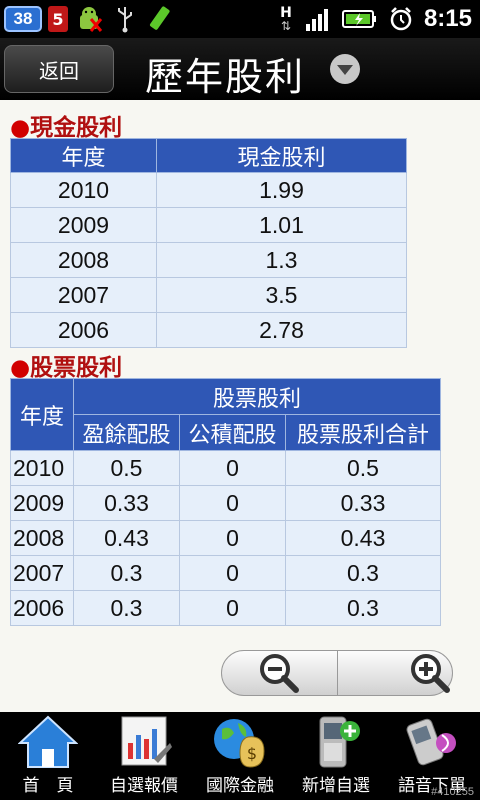 This screenshot has width=480, height=800. Describe the element at coordinates (126, 468) in the screenshot. I see `earnings-cell: 0.5` at that location.